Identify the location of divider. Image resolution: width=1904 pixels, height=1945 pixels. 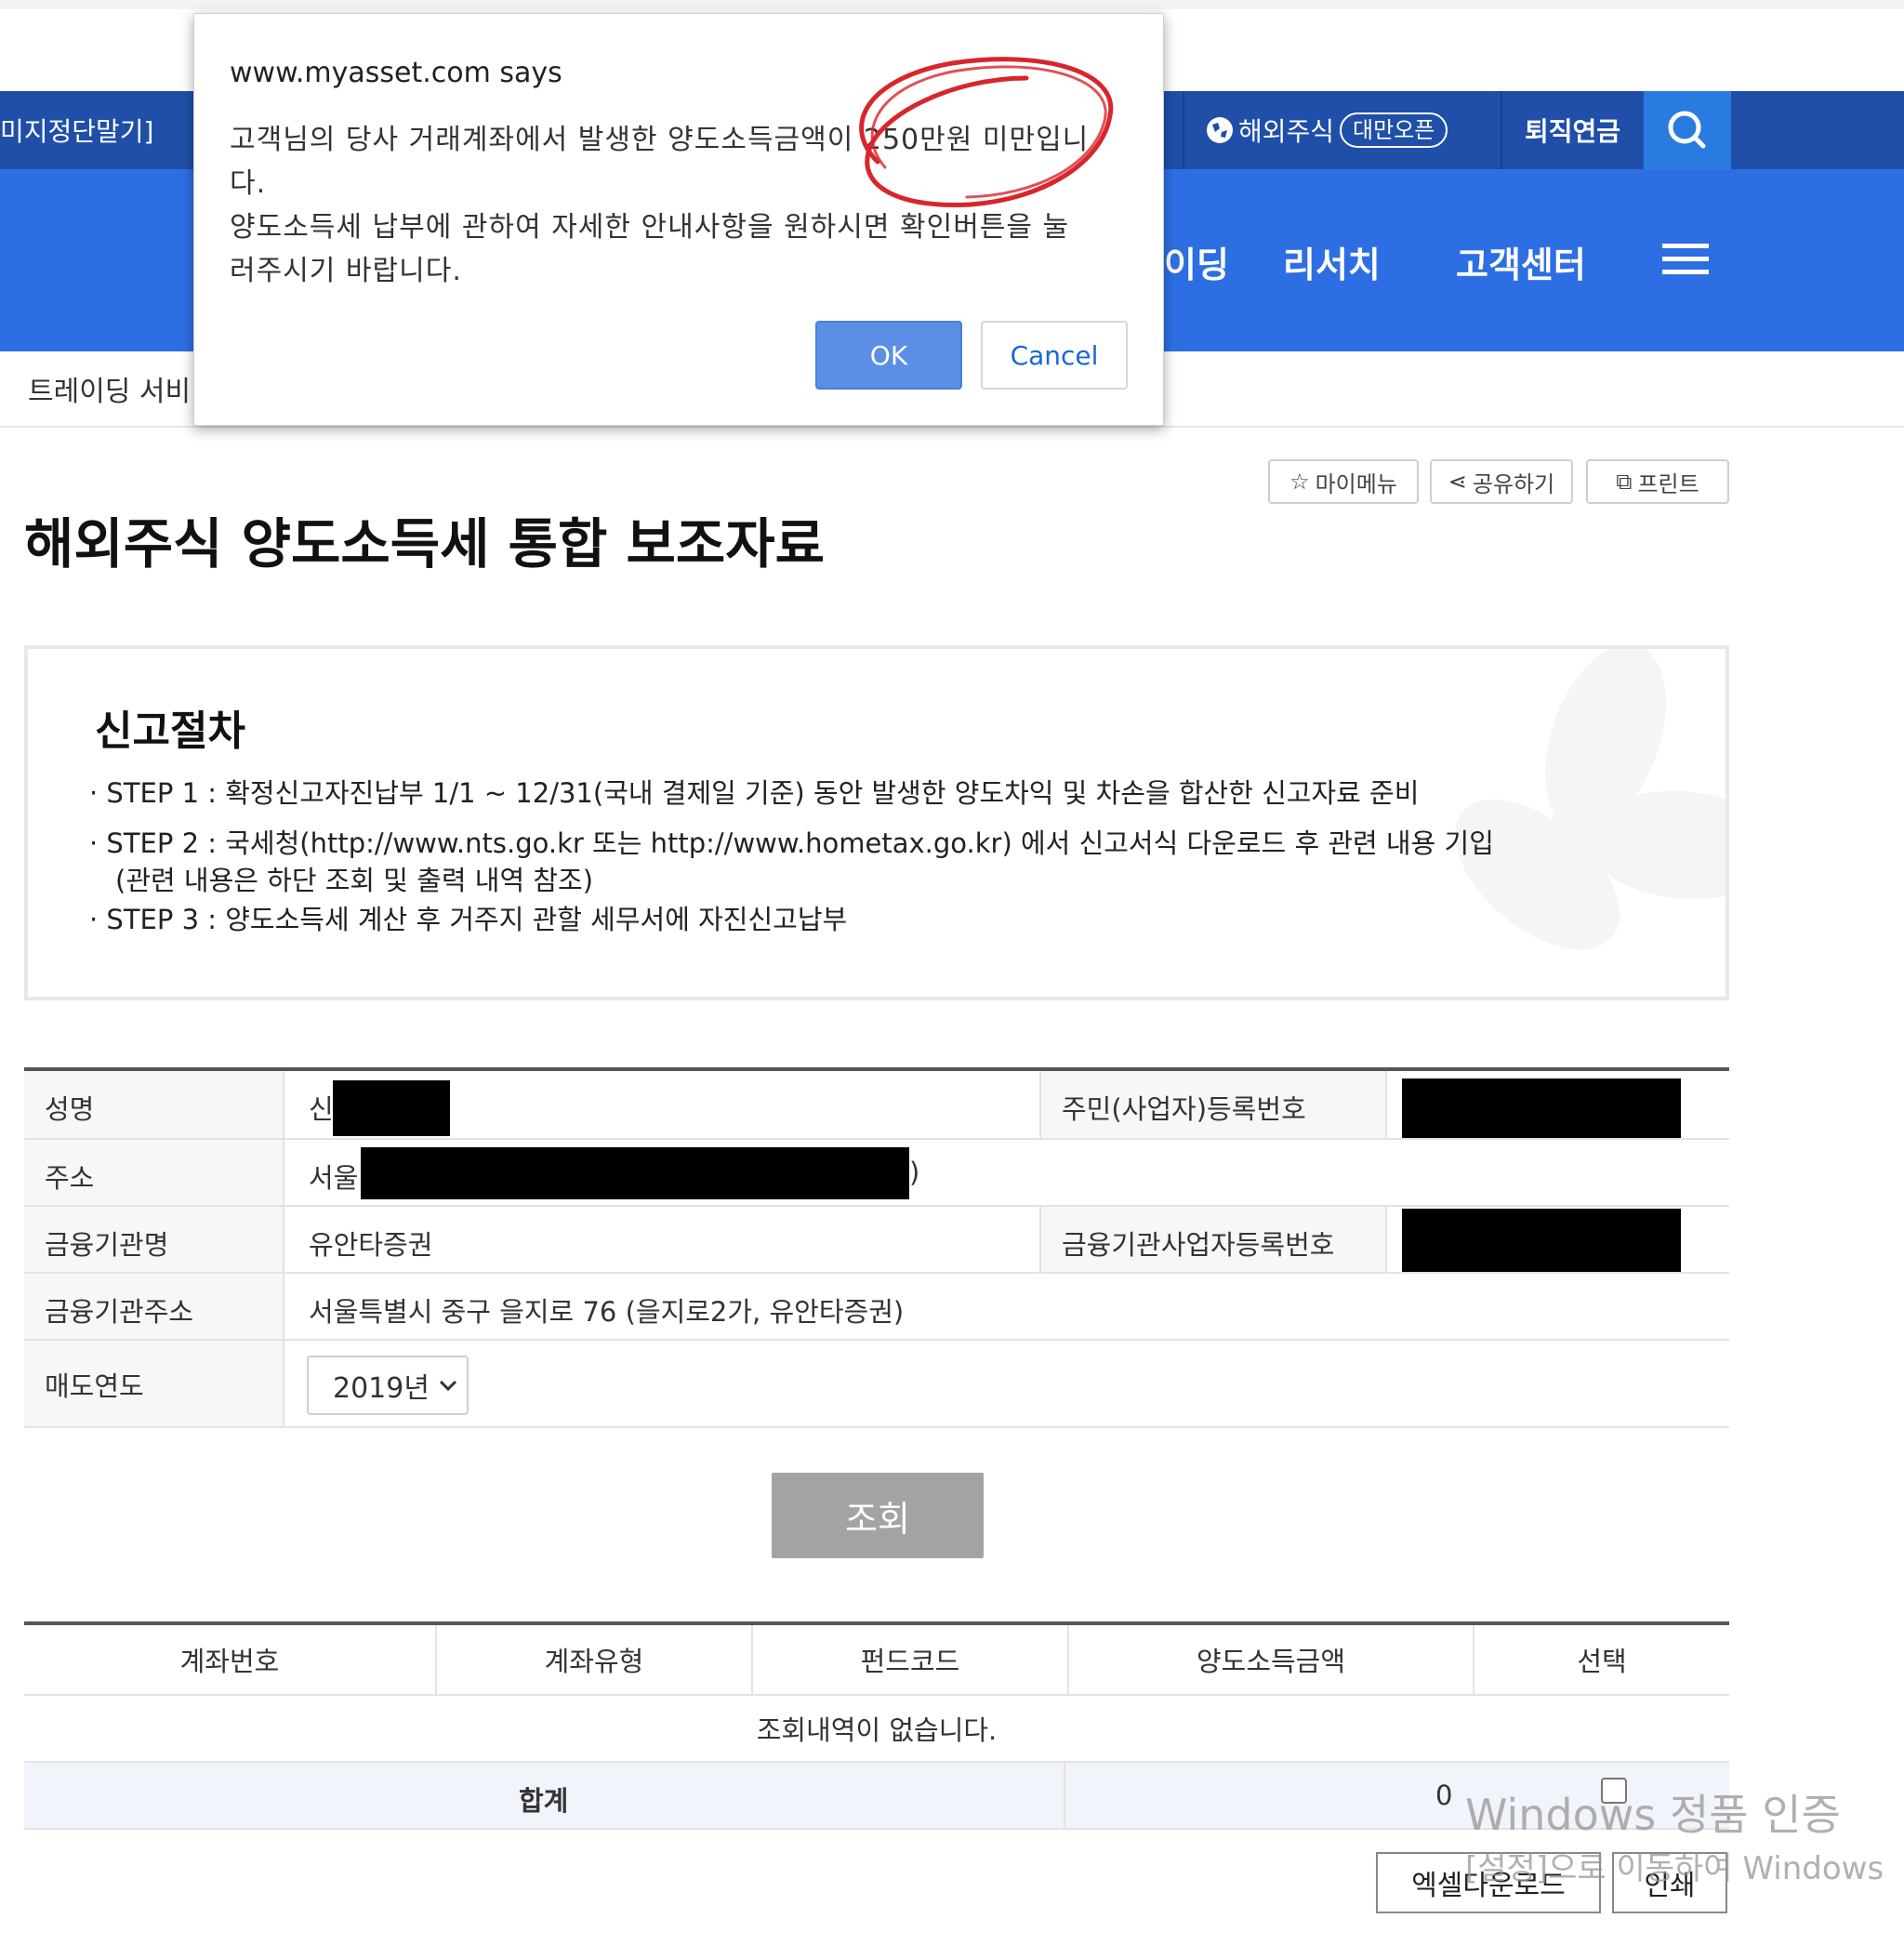
(952, 427).